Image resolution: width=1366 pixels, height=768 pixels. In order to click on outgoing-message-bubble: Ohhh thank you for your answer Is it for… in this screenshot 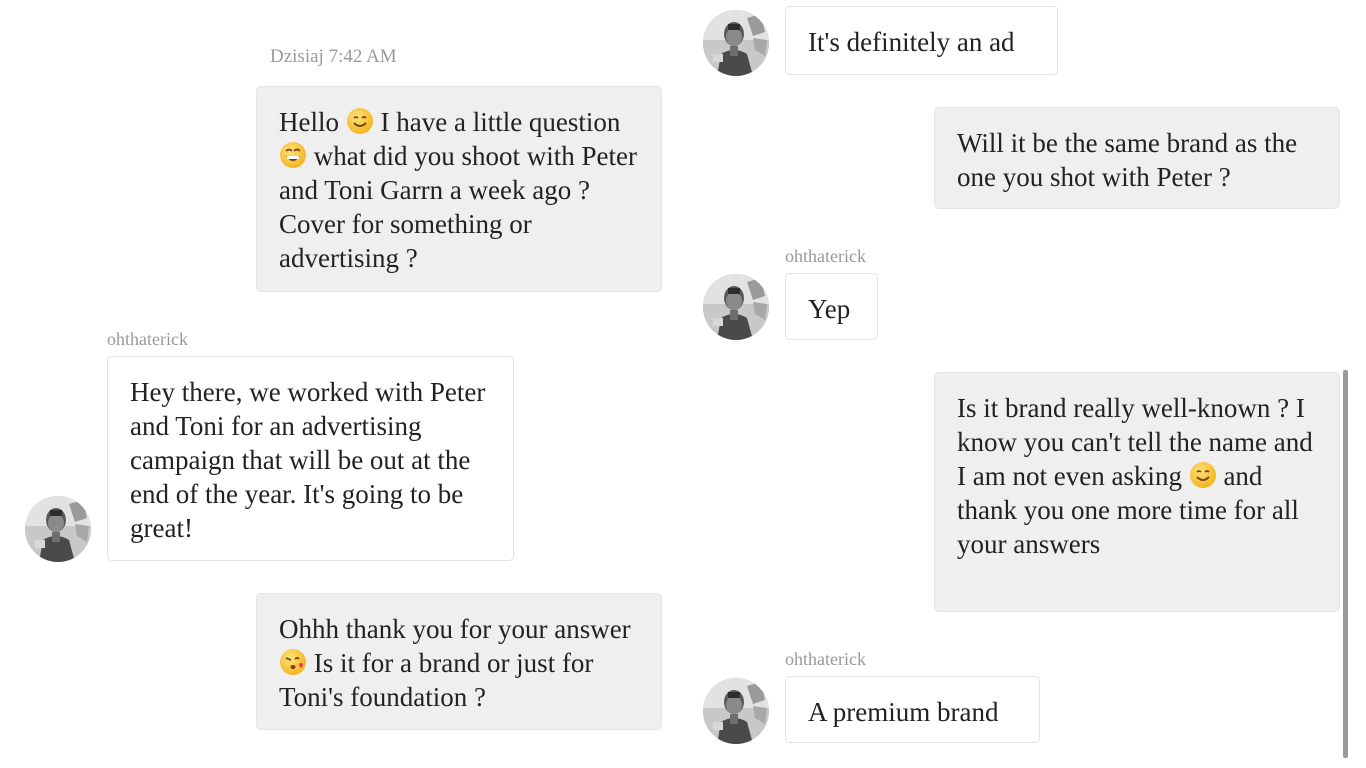, I will do `click(459, 661)`.